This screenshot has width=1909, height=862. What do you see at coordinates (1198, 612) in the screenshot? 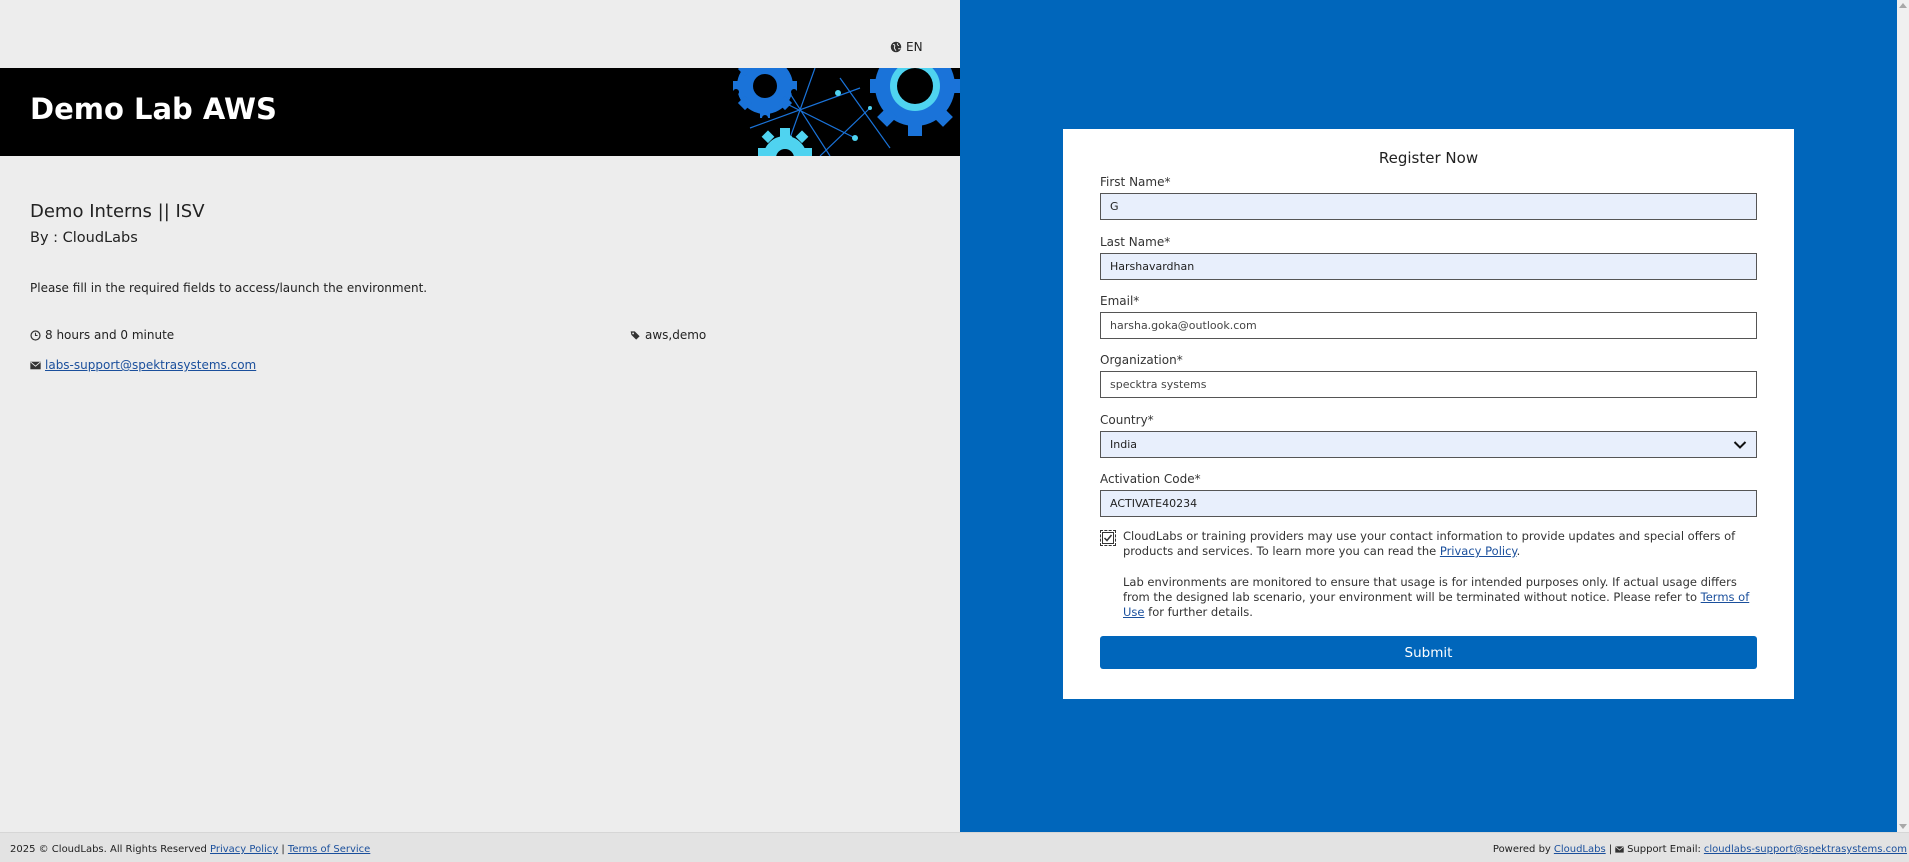
I see `monitor-end: for further details.` at bounding box center [1198, 612].